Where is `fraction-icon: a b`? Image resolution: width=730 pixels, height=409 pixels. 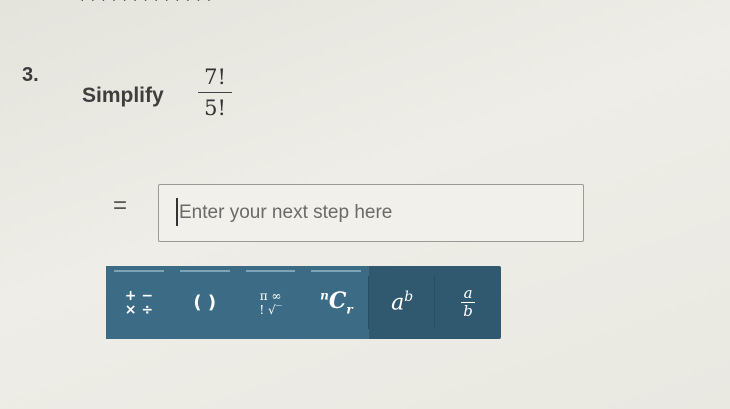
fraction-icon: a b is located at coordinates (468, 302).